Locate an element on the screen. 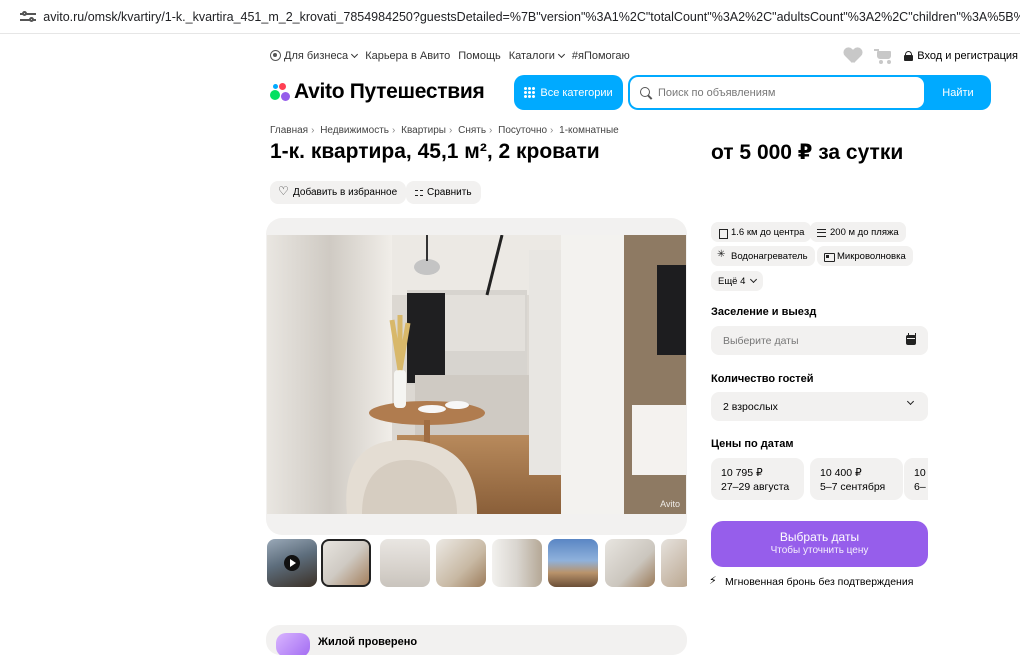 The height and width of the screenshot is (655, 1020). nav-help-tag: #яПомогаю is located at coordinates (601, 56).